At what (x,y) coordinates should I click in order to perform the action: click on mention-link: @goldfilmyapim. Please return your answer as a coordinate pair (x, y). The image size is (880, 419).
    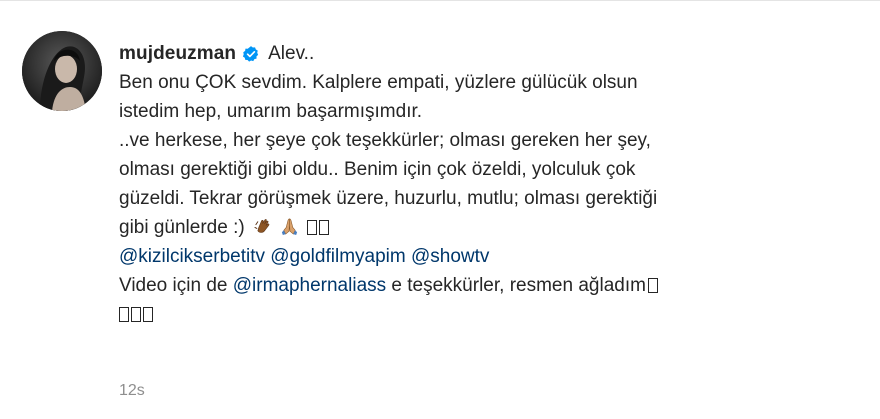
    Looking at the image, I should click on (337, 256).